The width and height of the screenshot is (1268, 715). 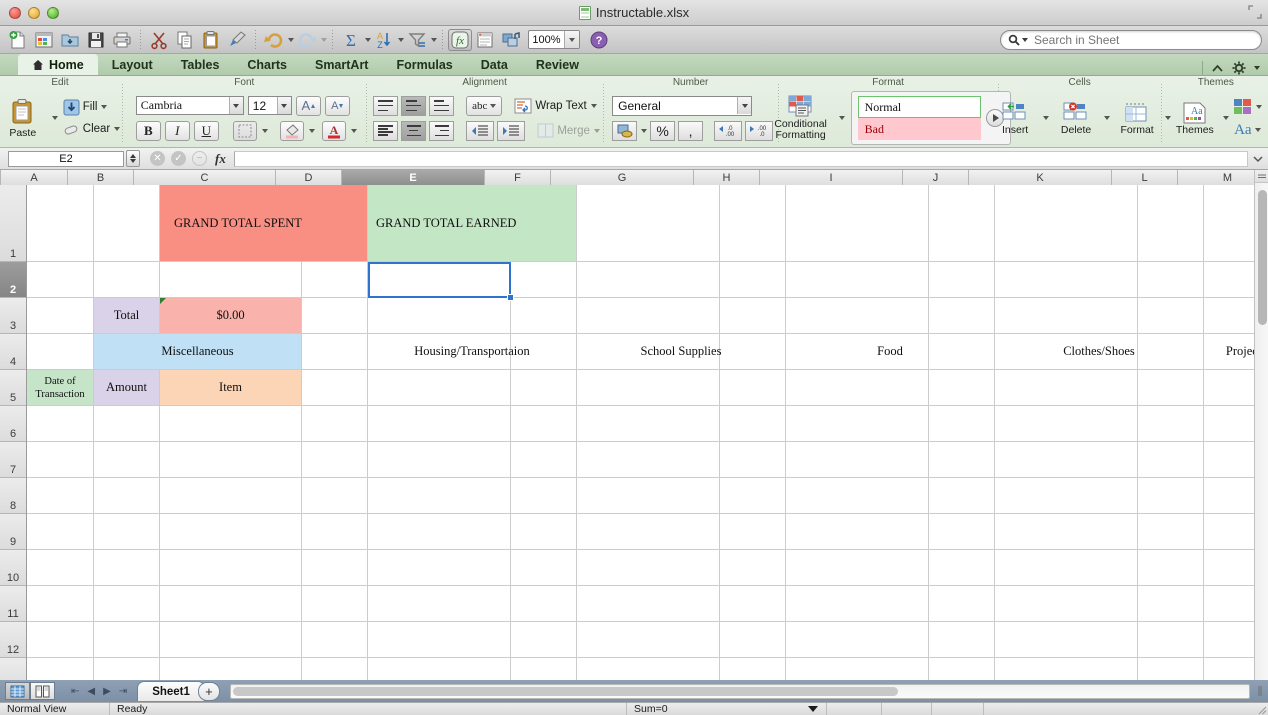 What do you see at coordinates (159, 40) in the screenshot?
I see `cut-scissors-icon` at bounding box center [159, 40].